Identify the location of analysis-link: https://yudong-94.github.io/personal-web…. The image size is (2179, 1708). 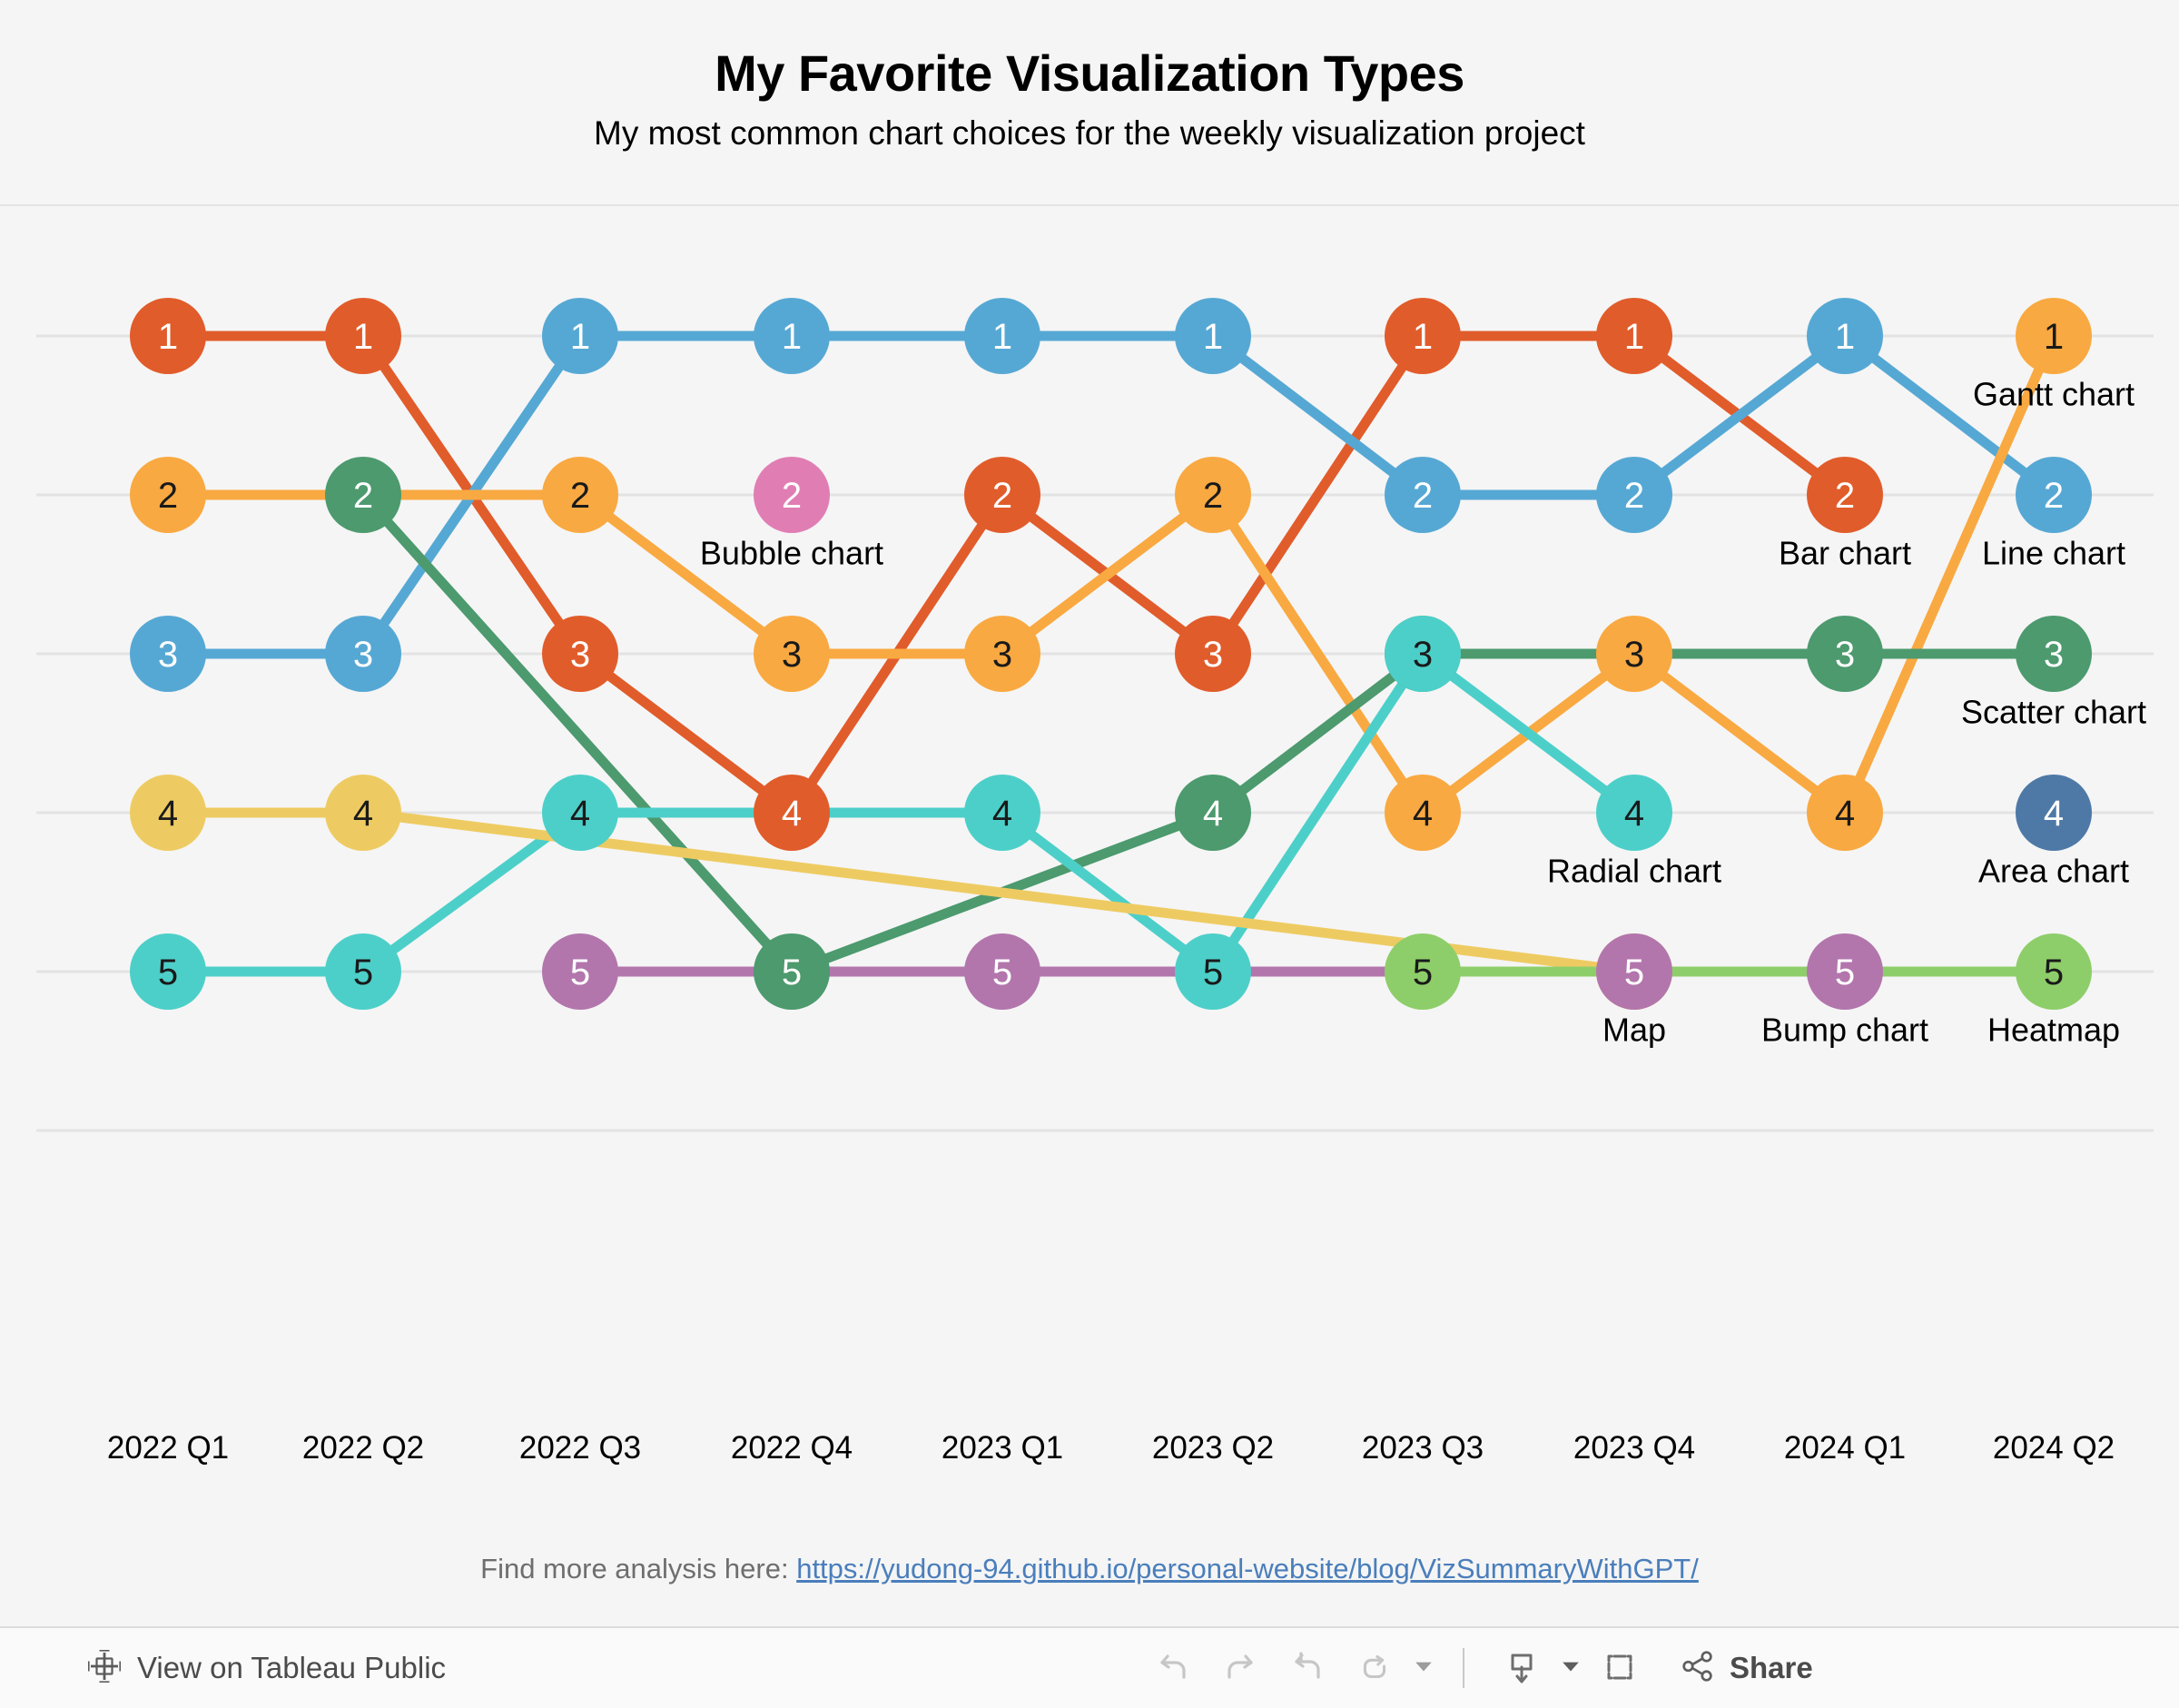
(1247, 1569).